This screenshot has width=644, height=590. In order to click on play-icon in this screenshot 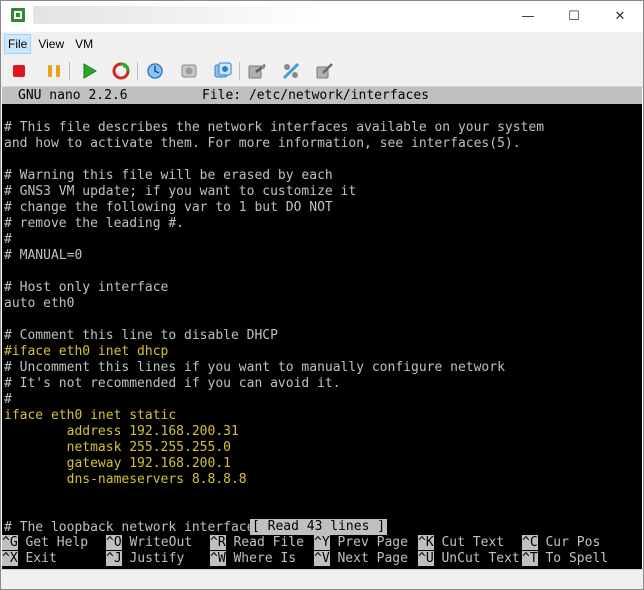, I will do `click(90, 71)`.